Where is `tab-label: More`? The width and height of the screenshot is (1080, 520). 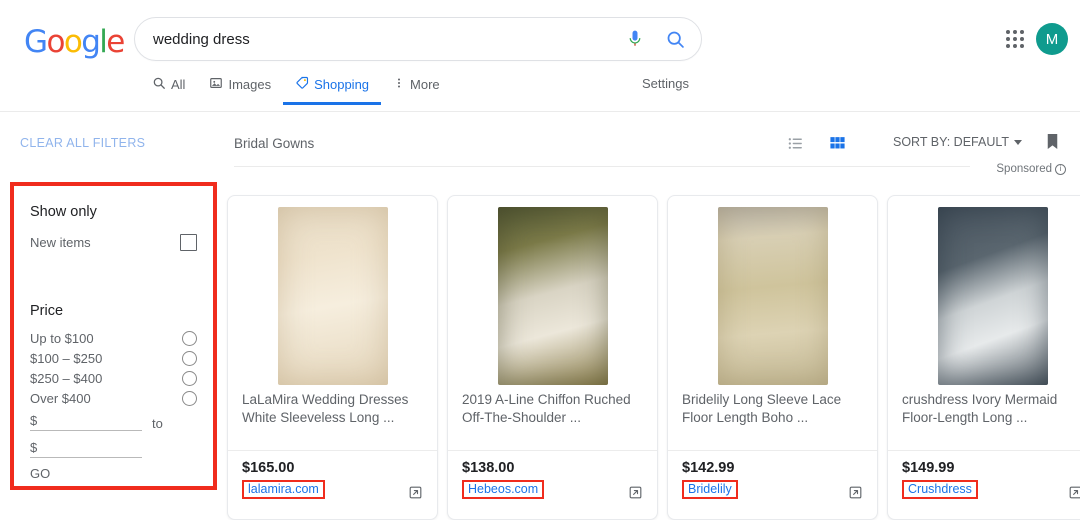
tab-label: More is located at coordinates (425, 84).